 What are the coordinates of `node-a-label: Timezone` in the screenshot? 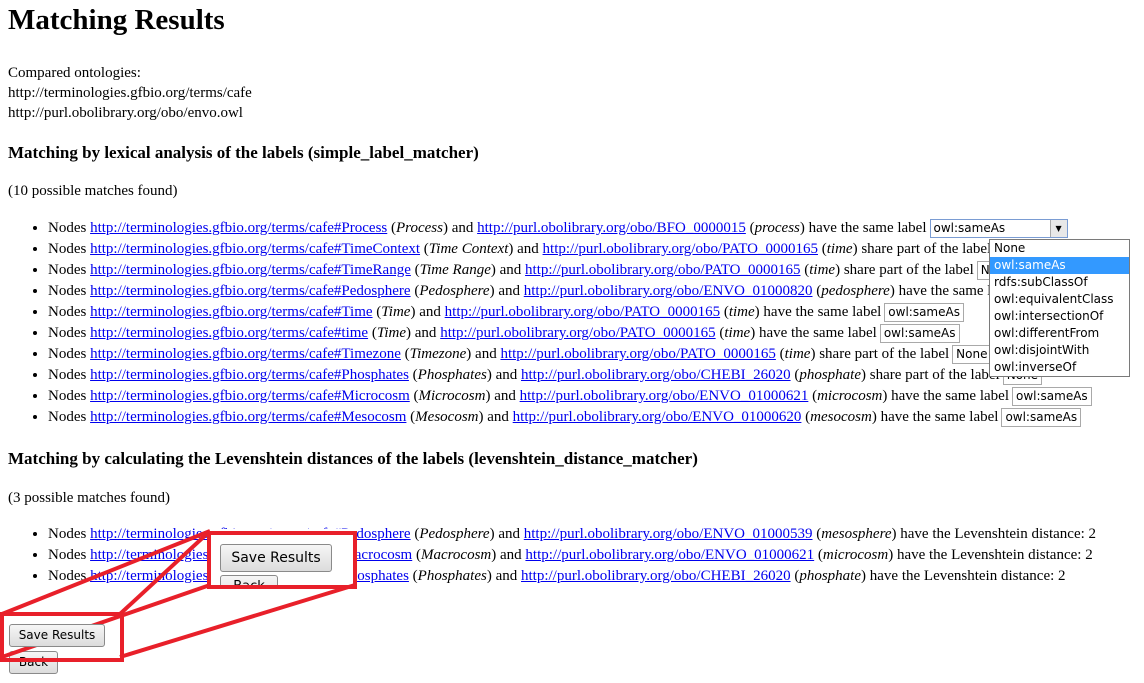 It's located at (438, 354).